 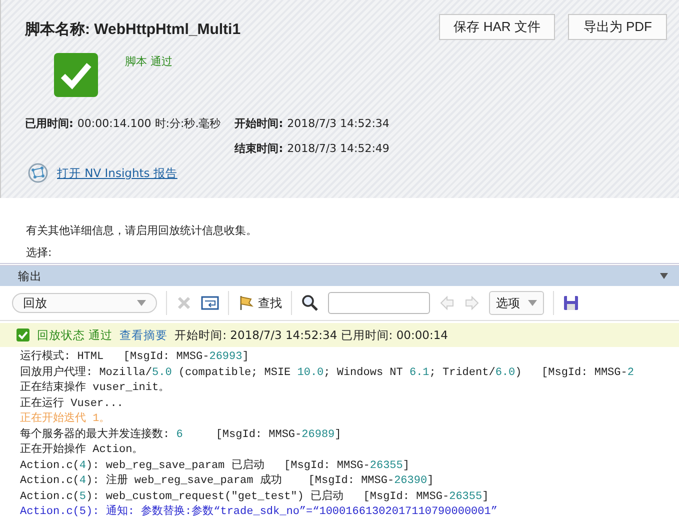 What do you see at coordinates (144, 335) in the screenshot?
I see `summary-link: 查看摘要` at bounding box center [144, 335].